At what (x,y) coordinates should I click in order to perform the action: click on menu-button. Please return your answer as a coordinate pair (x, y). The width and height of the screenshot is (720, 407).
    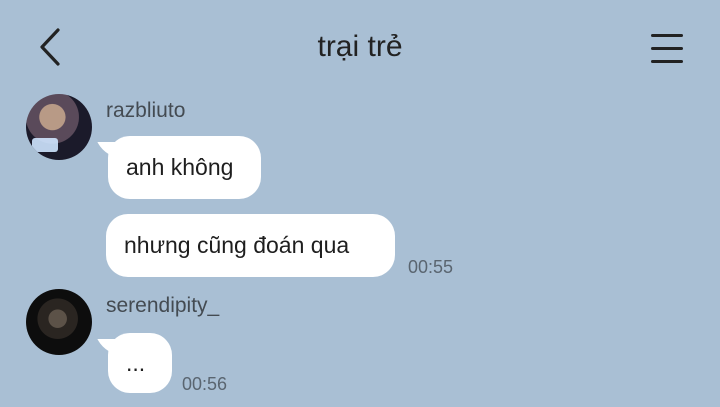
    Looking at the image, I should click on (668, 48).